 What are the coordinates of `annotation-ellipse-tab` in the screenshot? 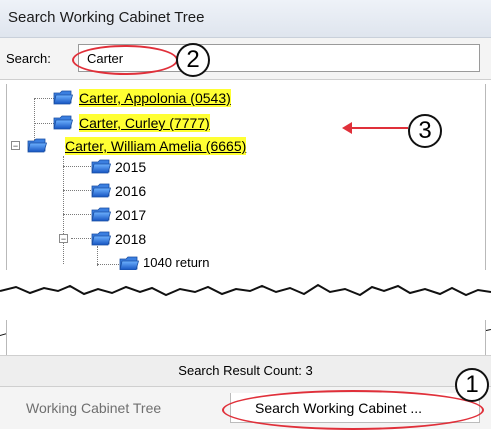 It's located at (353, 410).